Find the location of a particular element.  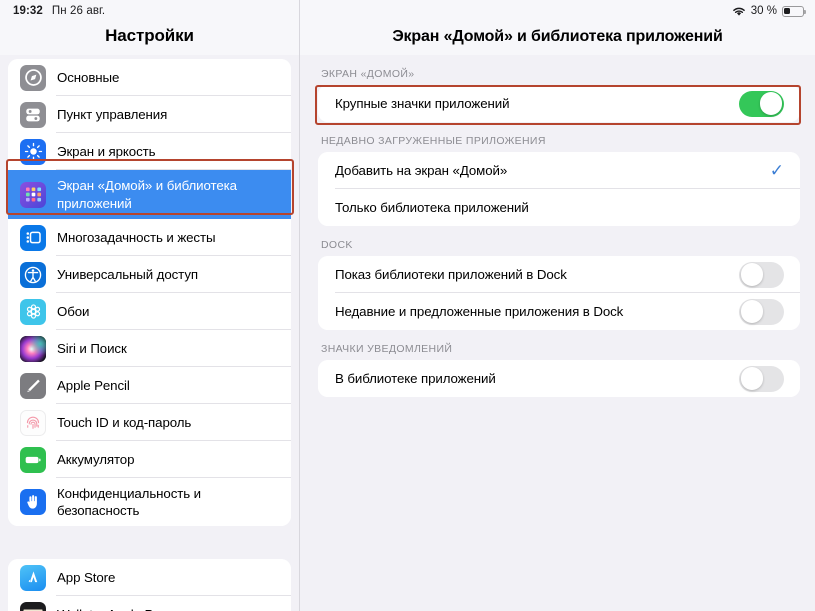

battery-icon is located at coordinates (33, 459).